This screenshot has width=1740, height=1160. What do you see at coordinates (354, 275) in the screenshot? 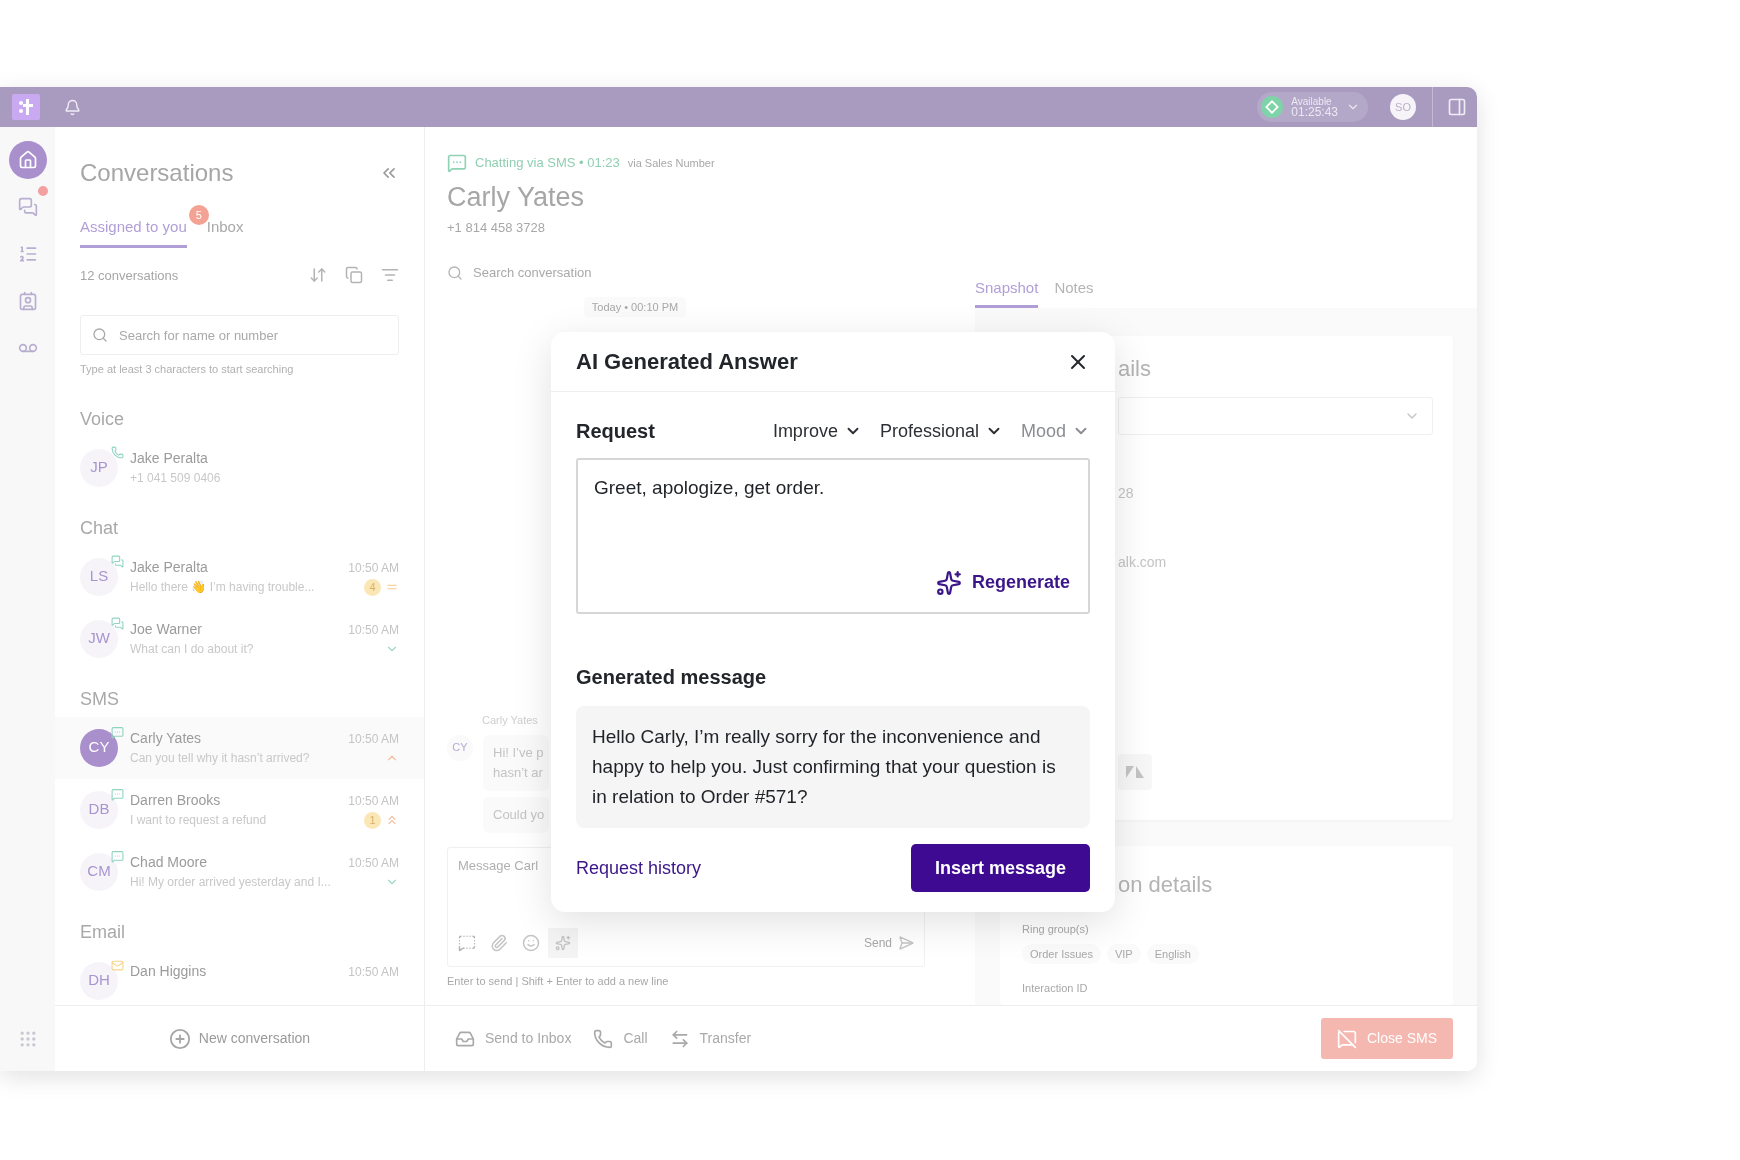
I see `select-icon` at bounding box center [354, 275].